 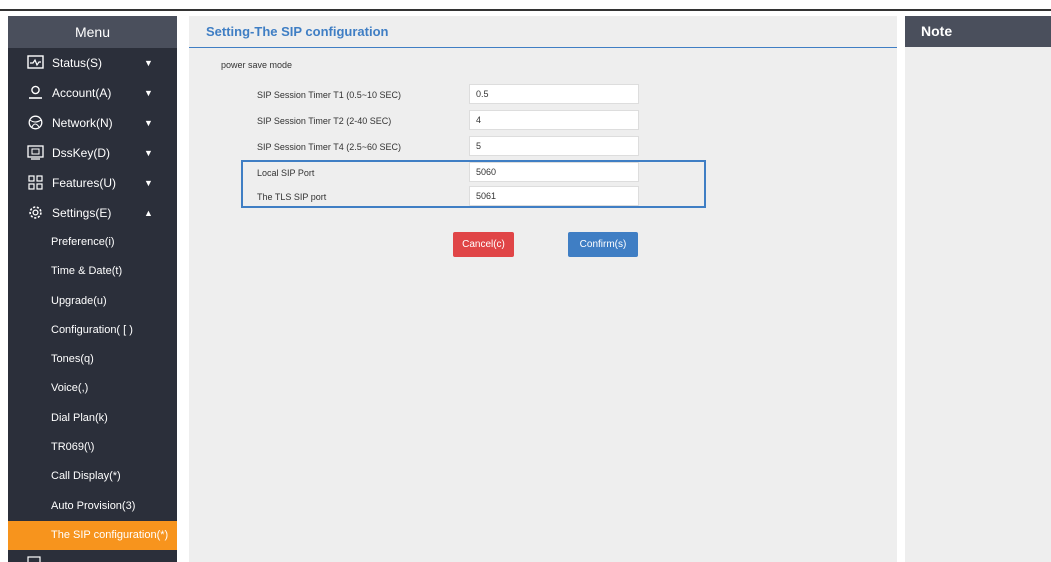 What do you see at coordinates (292, 197) in the screenshot?
I see `field-label: The TLS SIP port` at bounding box center [292, 197].